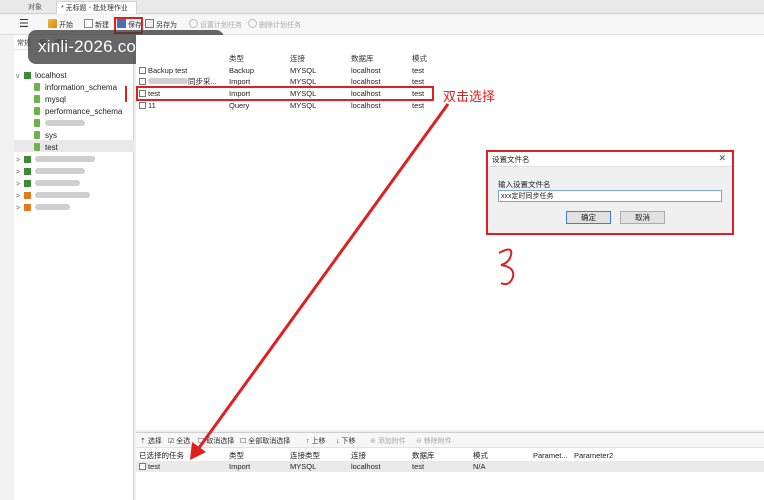 Image resolution: width=764 pixels, height=500 pixels. What do you see at coordinates (51, 147) in the screenshot?
I see `db-label: test` at bounding box center [51, 147].